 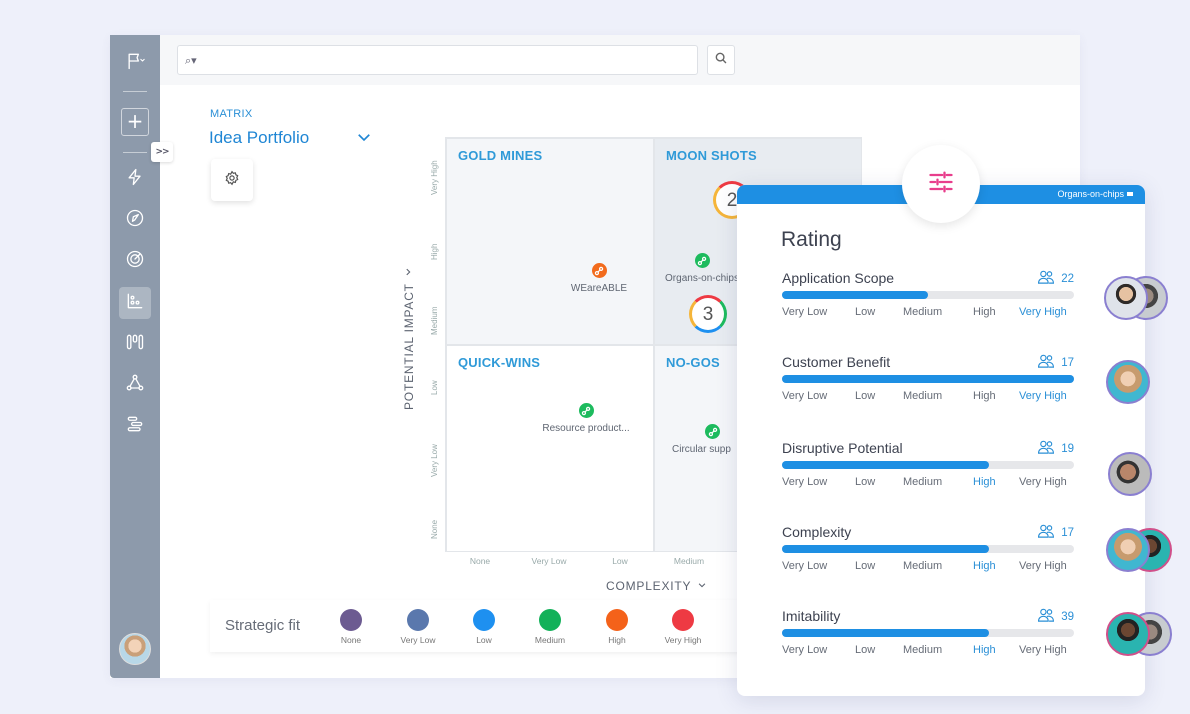 I want to click on y-axis-ticks: Very High High Medium Low Very Low None, so click(x=440, y=292).